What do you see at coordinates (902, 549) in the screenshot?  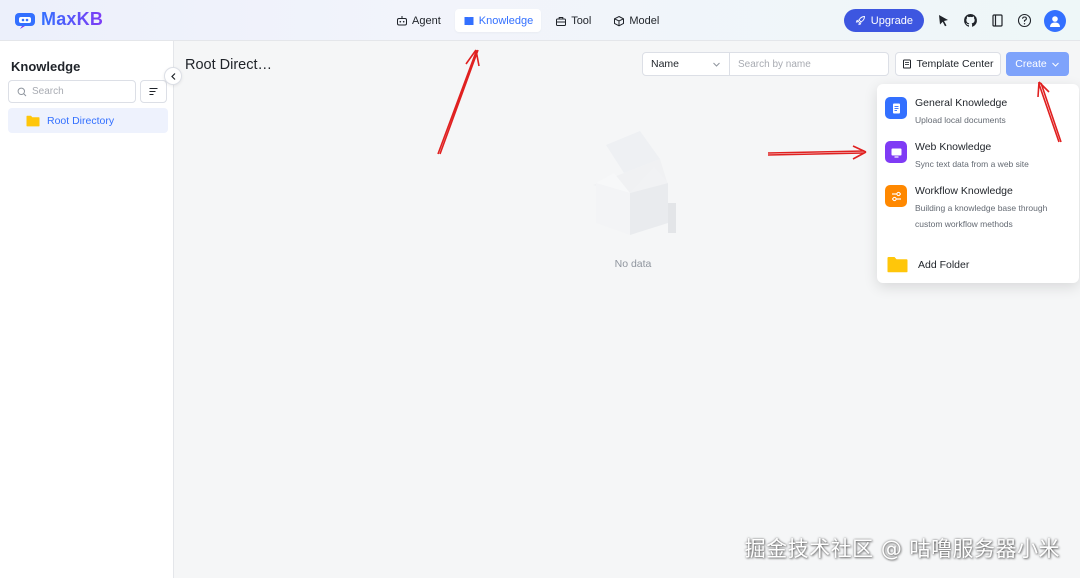 I see `watermark-text: 掘金技术社区 @ 咕噜服务器小米` at bounding box center [902, 549].